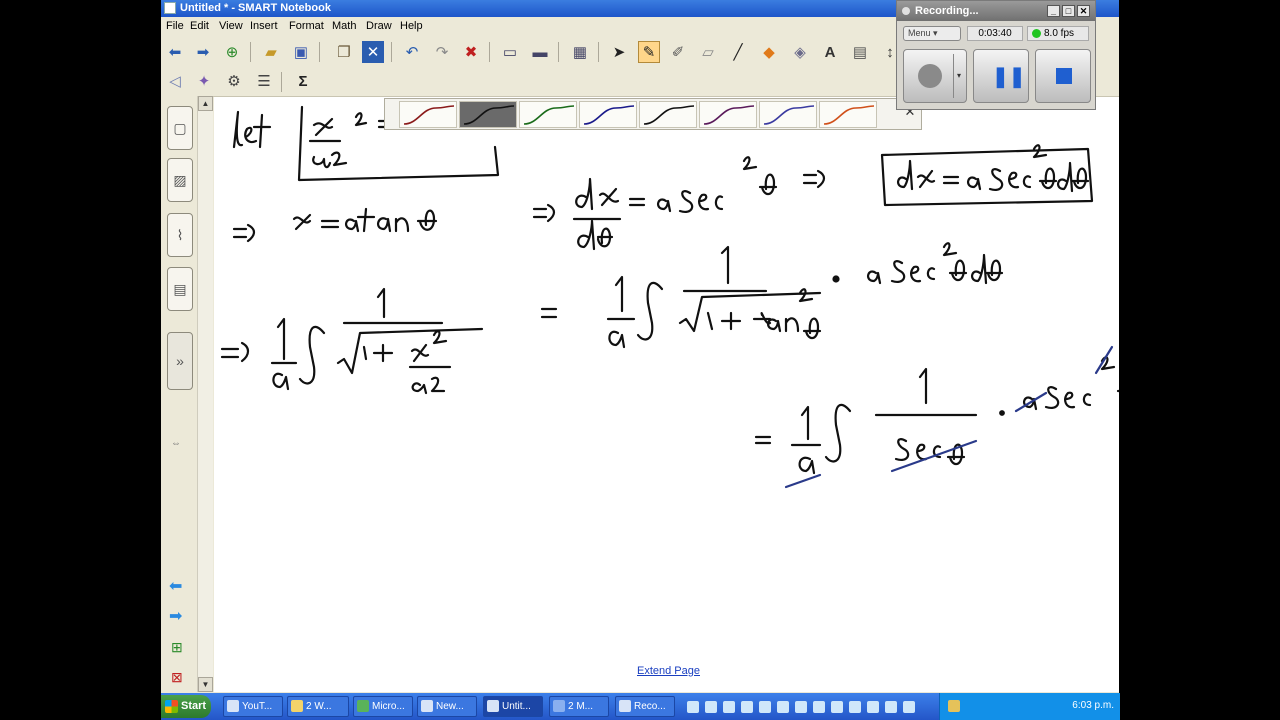 This screenshot has width=1280, height=720. Describe the element at coordinates (232, 52) in the screenshot. I see `add-page-icon: ⊕` at that location.